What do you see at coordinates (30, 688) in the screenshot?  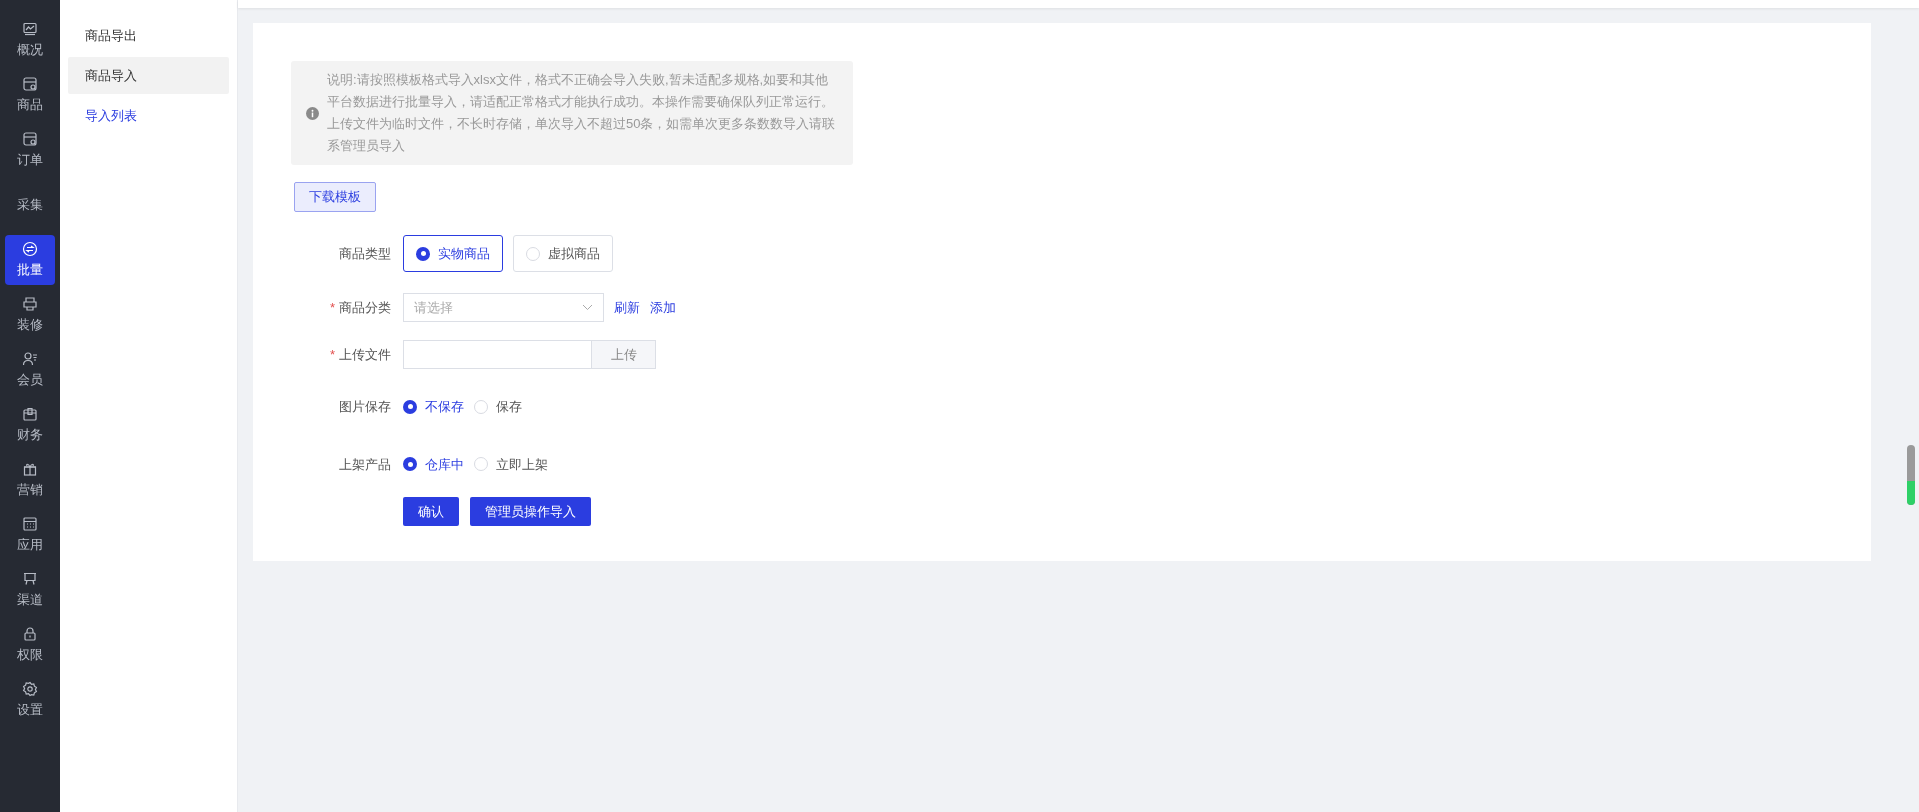 I see `settings-icon` at bounding box center [30, 688].